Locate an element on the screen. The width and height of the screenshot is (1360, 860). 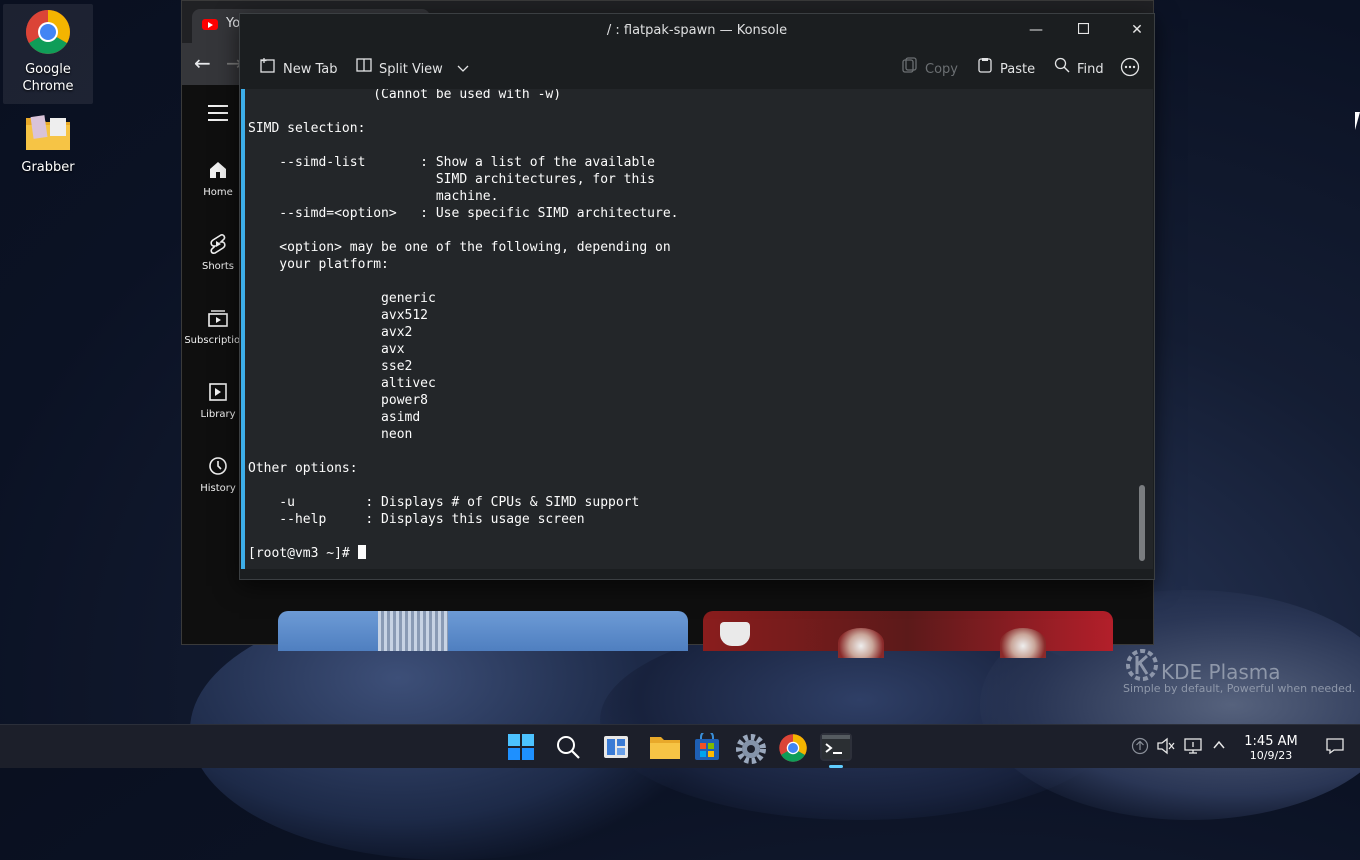
notifications-icon is located at coordinates (1335, 748).